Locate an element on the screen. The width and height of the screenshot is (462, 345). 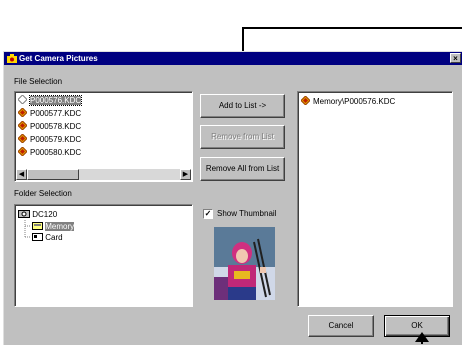
scroll-left-button: ◀ is located at coordinates (21, 174).